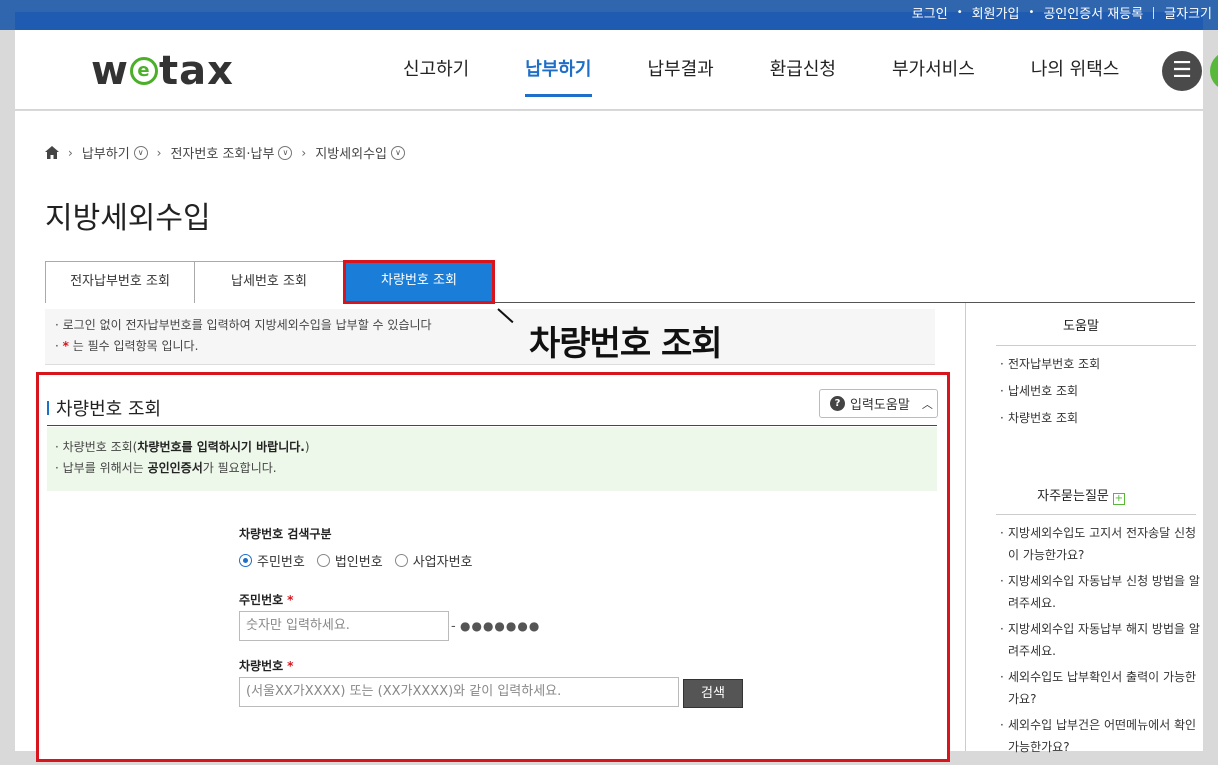 The image size is (1218, 765). I want to click on breadcrumb: › 납부하기 ∨ › 전자번호 조회·납부 ∨ › 지방세외수입 ∨, so click(225, 152).